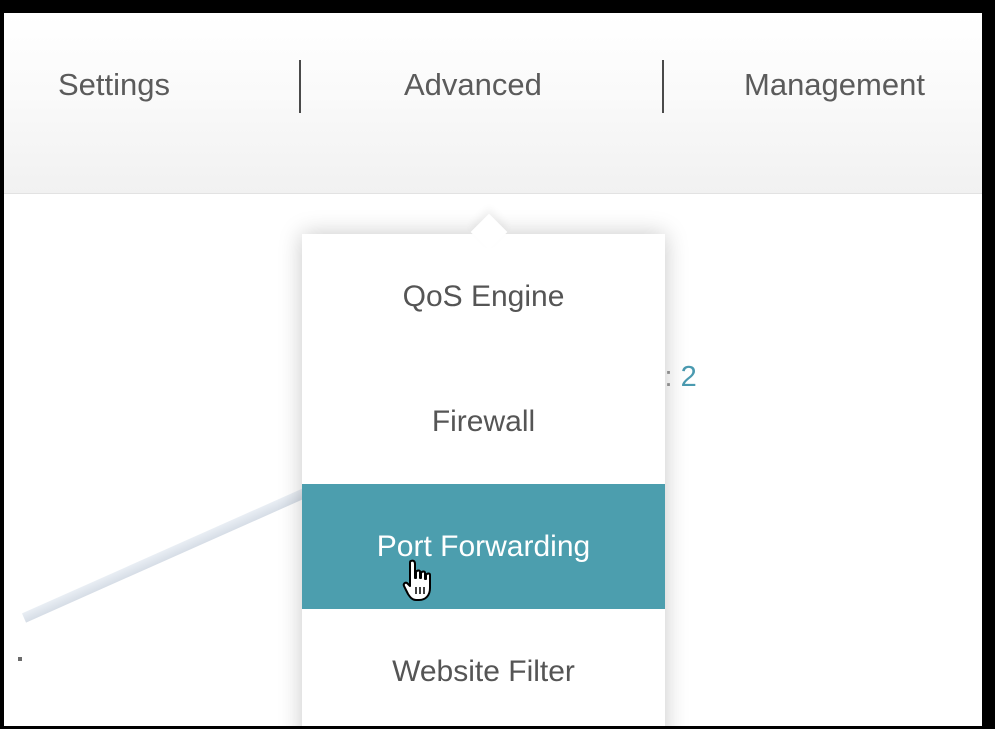  What do you see at coordinates (483, 546) in the screenshot?
I see `menu-item-port-forwarding: Port Forwarding` at bounding box center [483, 546].